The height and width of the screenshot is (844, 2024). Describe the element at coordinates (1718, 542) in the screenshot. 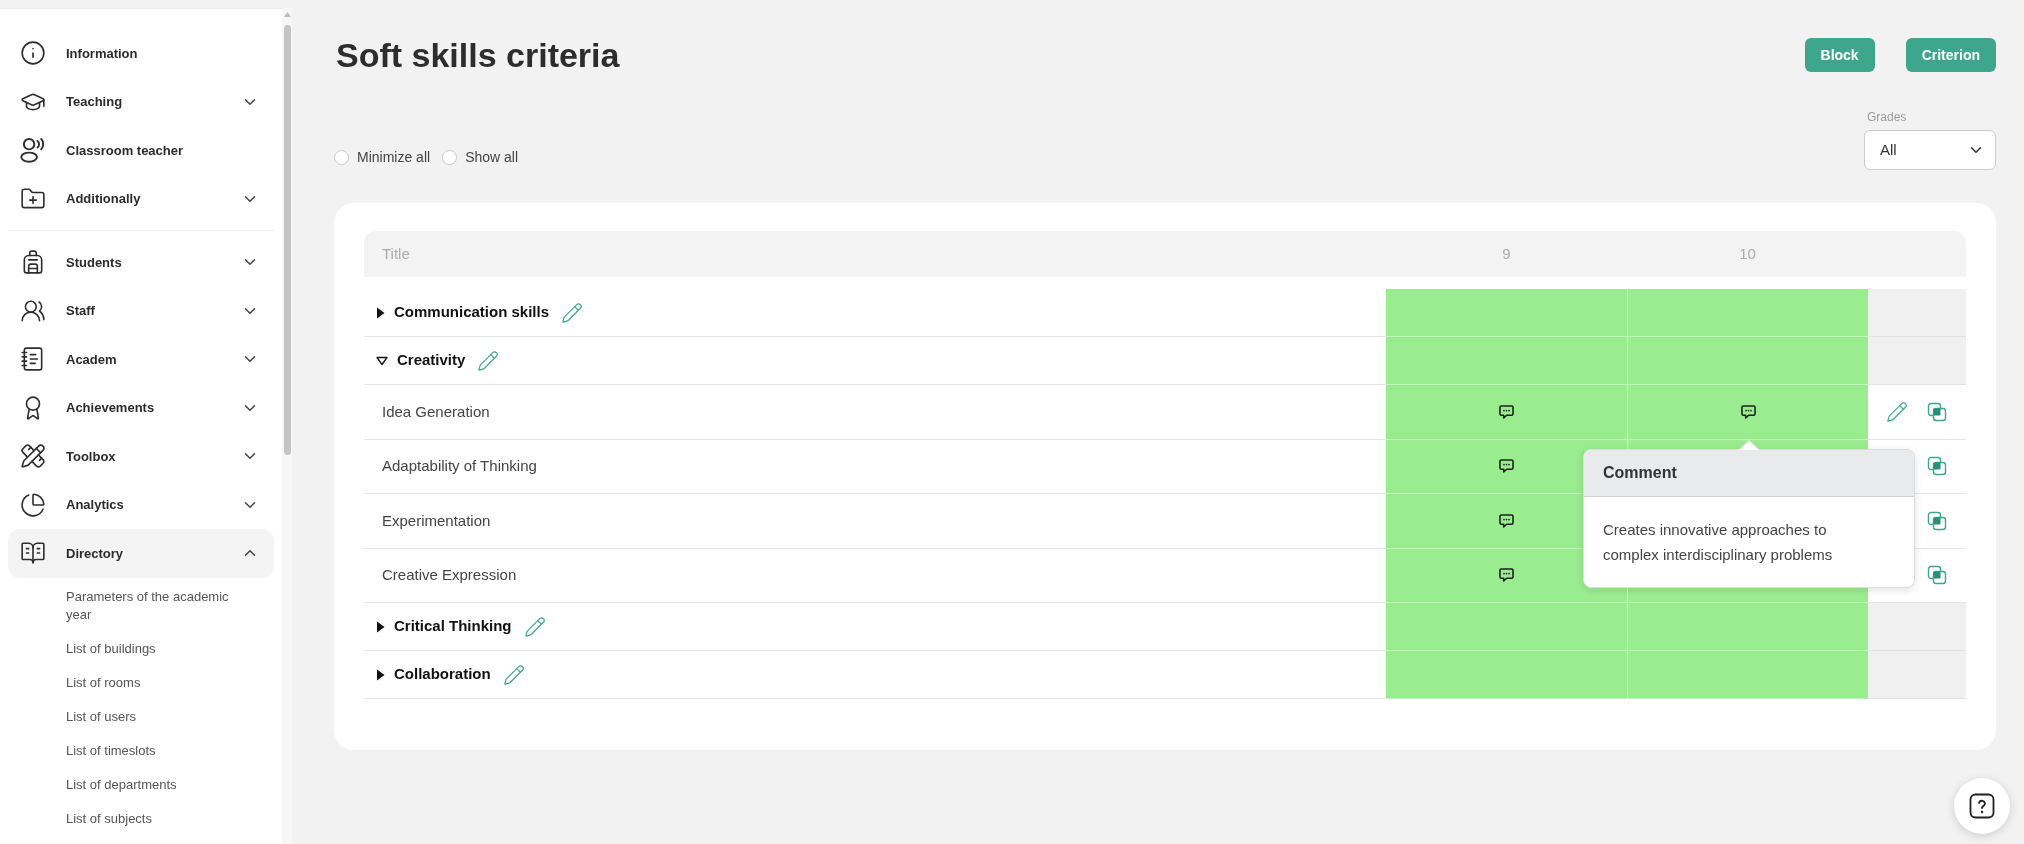

I see `tooltip-text: Creates innovative approaches to complex interdisciplinary problems` at that location.